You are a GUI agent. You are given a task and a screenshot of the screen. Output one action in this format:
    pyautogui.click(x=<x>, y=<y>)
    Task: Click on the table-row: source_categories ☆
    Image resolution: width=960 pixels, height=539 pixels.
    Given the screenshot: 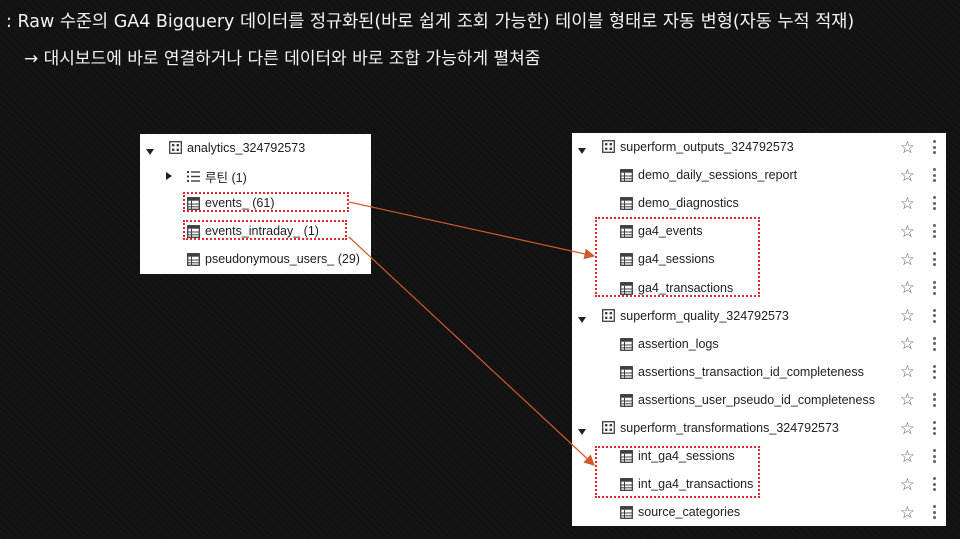 What is the action you would take?
    pyautogui.click(x=759, y=512)
    